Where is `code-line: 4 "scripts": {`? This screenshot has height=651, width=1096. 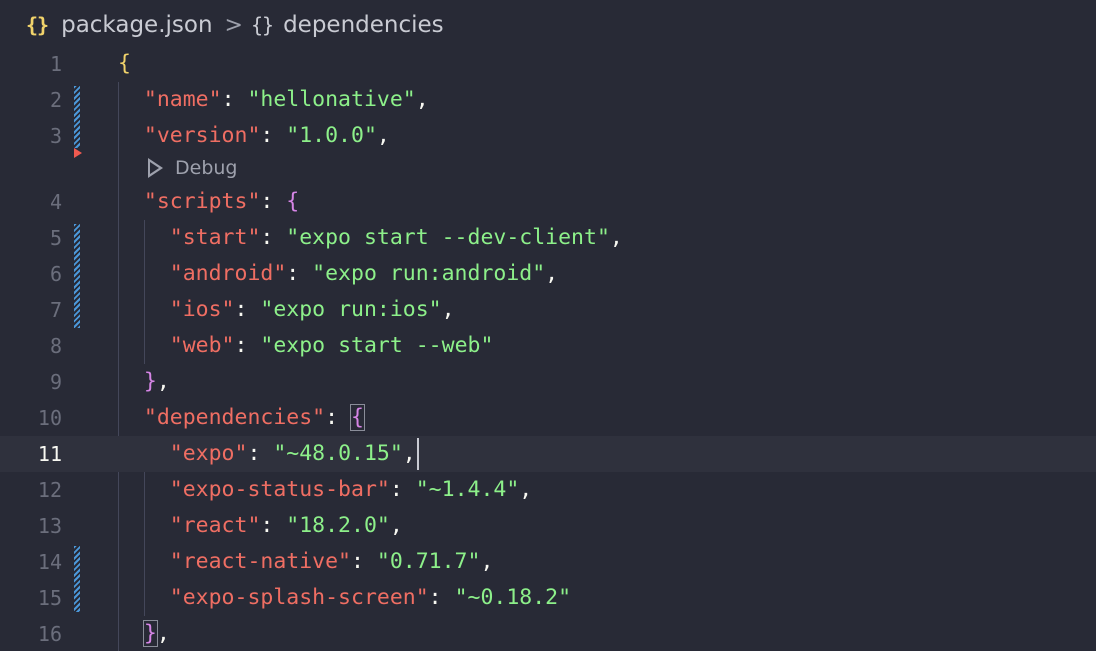 code-line: 4 "scripts": { is located at coordinates (548, 202).